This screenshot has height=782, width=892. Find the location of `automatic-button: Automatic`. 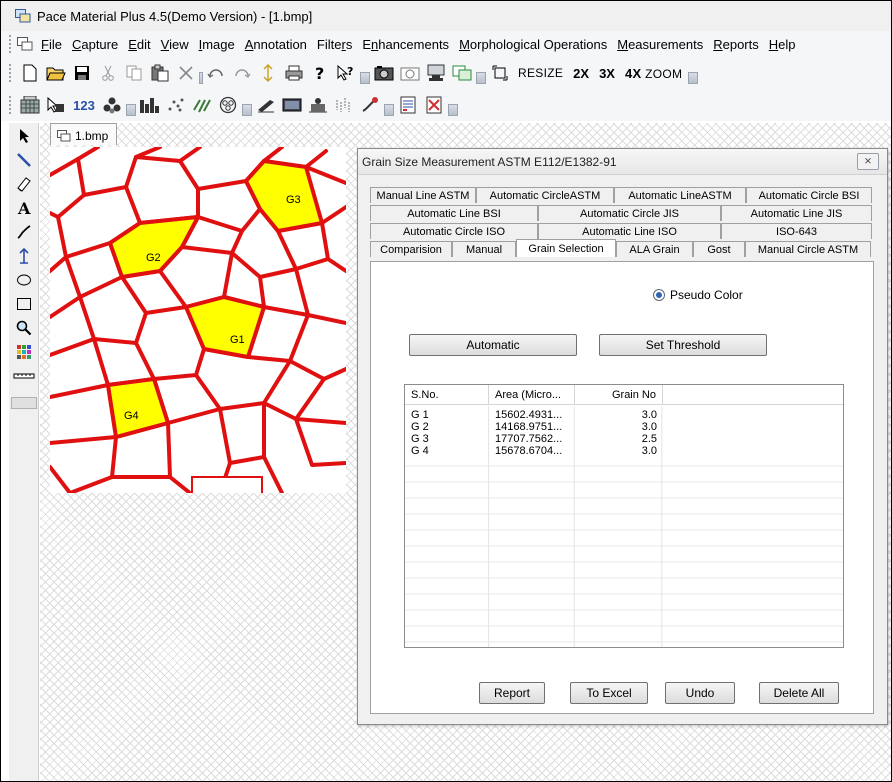

automatic-button: Automatic is located at coordinates (493, 345).